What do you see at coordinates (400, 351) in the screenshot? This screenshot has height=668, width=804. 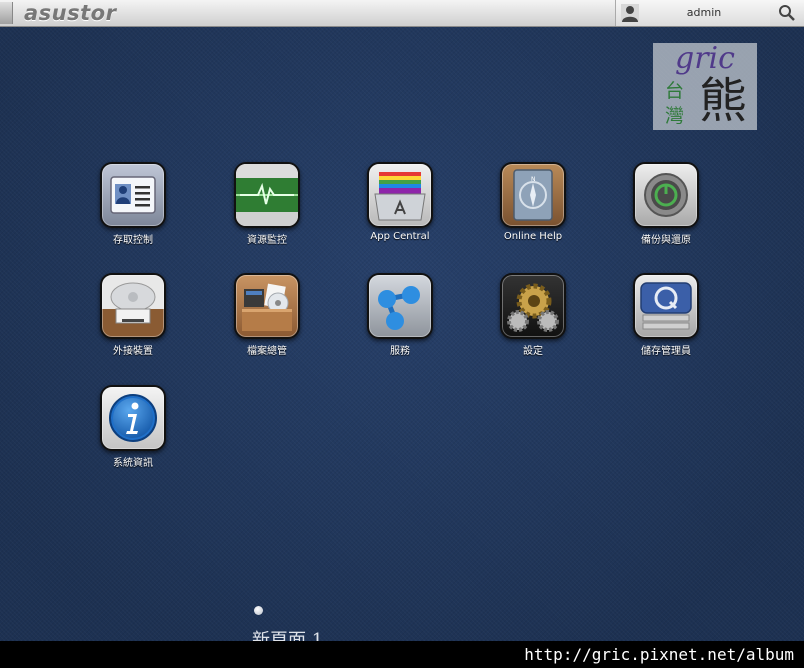 I see `app-label: 服務` at bounding box center [400, 351].